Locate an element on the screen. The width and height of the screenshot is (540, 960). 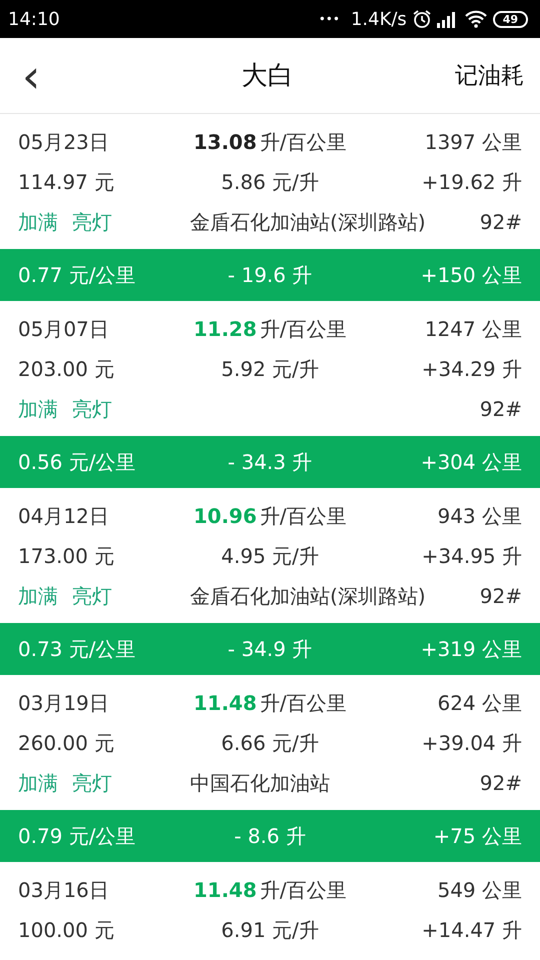
price-text: 4.95 元/升 is located at coordinates (270, 556).